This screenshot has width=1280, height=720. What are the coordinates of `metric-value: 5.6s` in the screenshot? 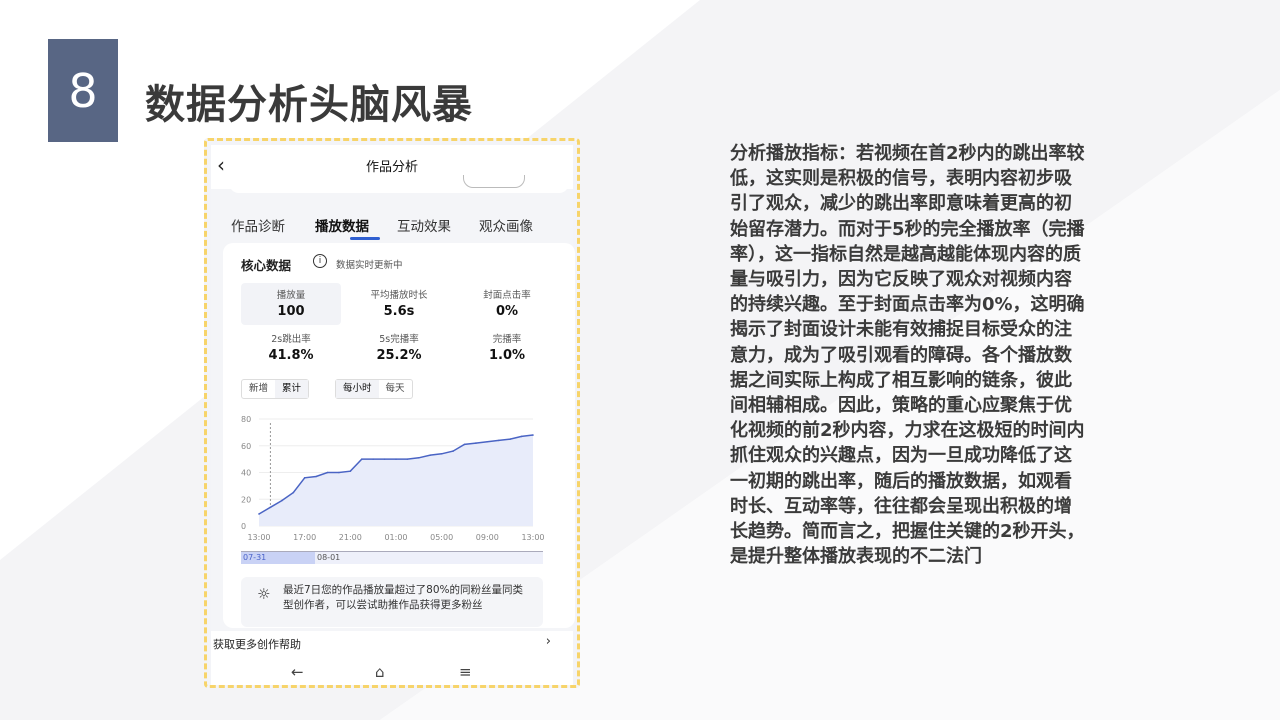 It's located at (399, 311).